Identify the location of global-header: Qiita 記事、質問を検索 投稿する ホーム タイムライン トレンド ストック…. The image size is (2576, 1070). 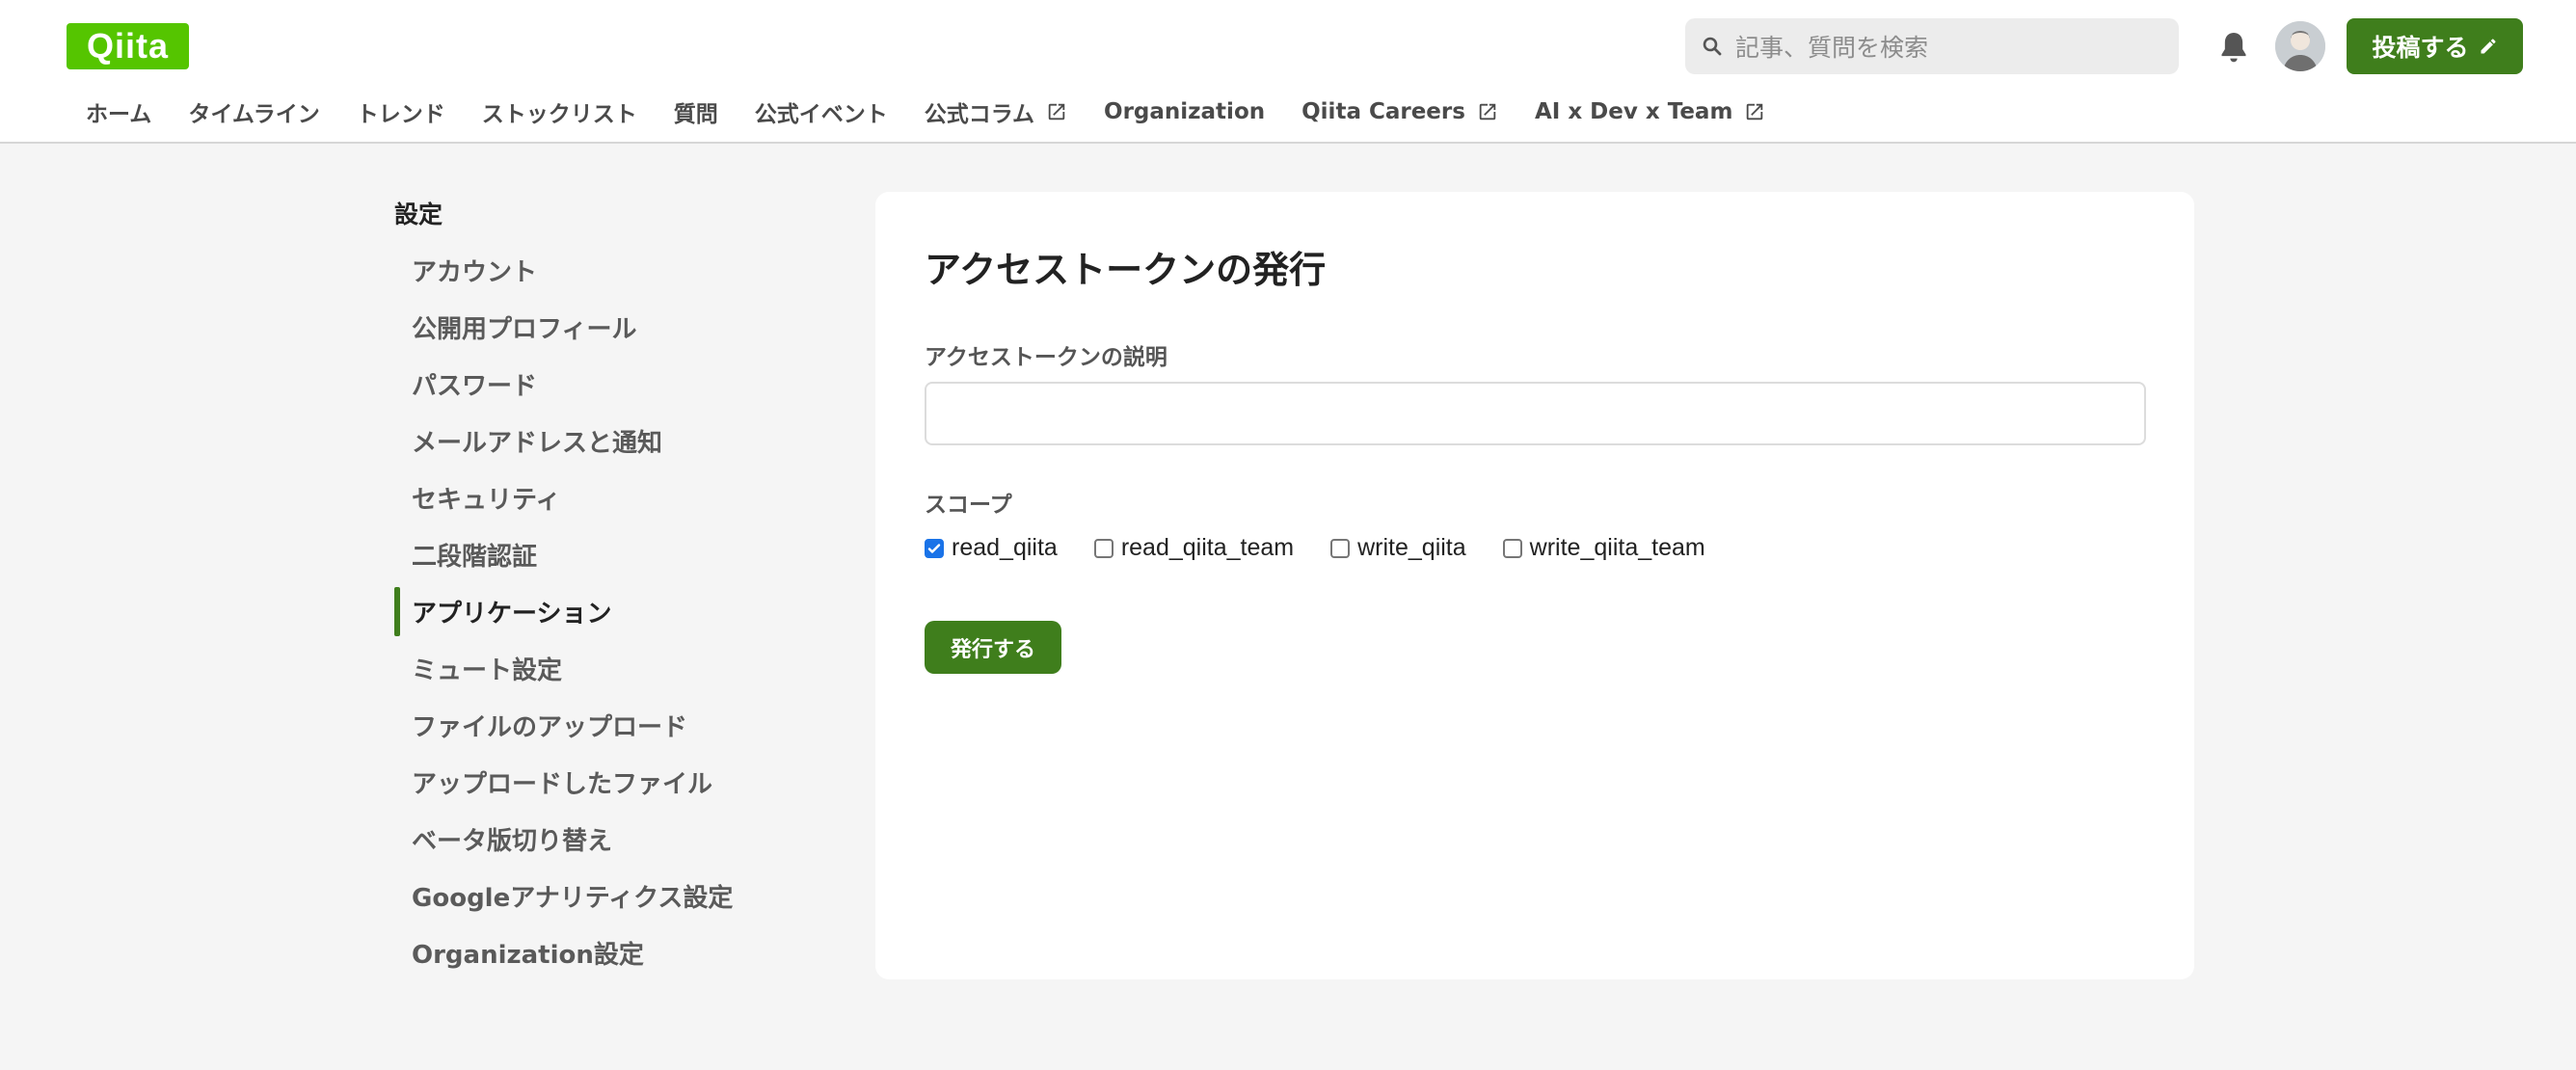
(1288, 72).